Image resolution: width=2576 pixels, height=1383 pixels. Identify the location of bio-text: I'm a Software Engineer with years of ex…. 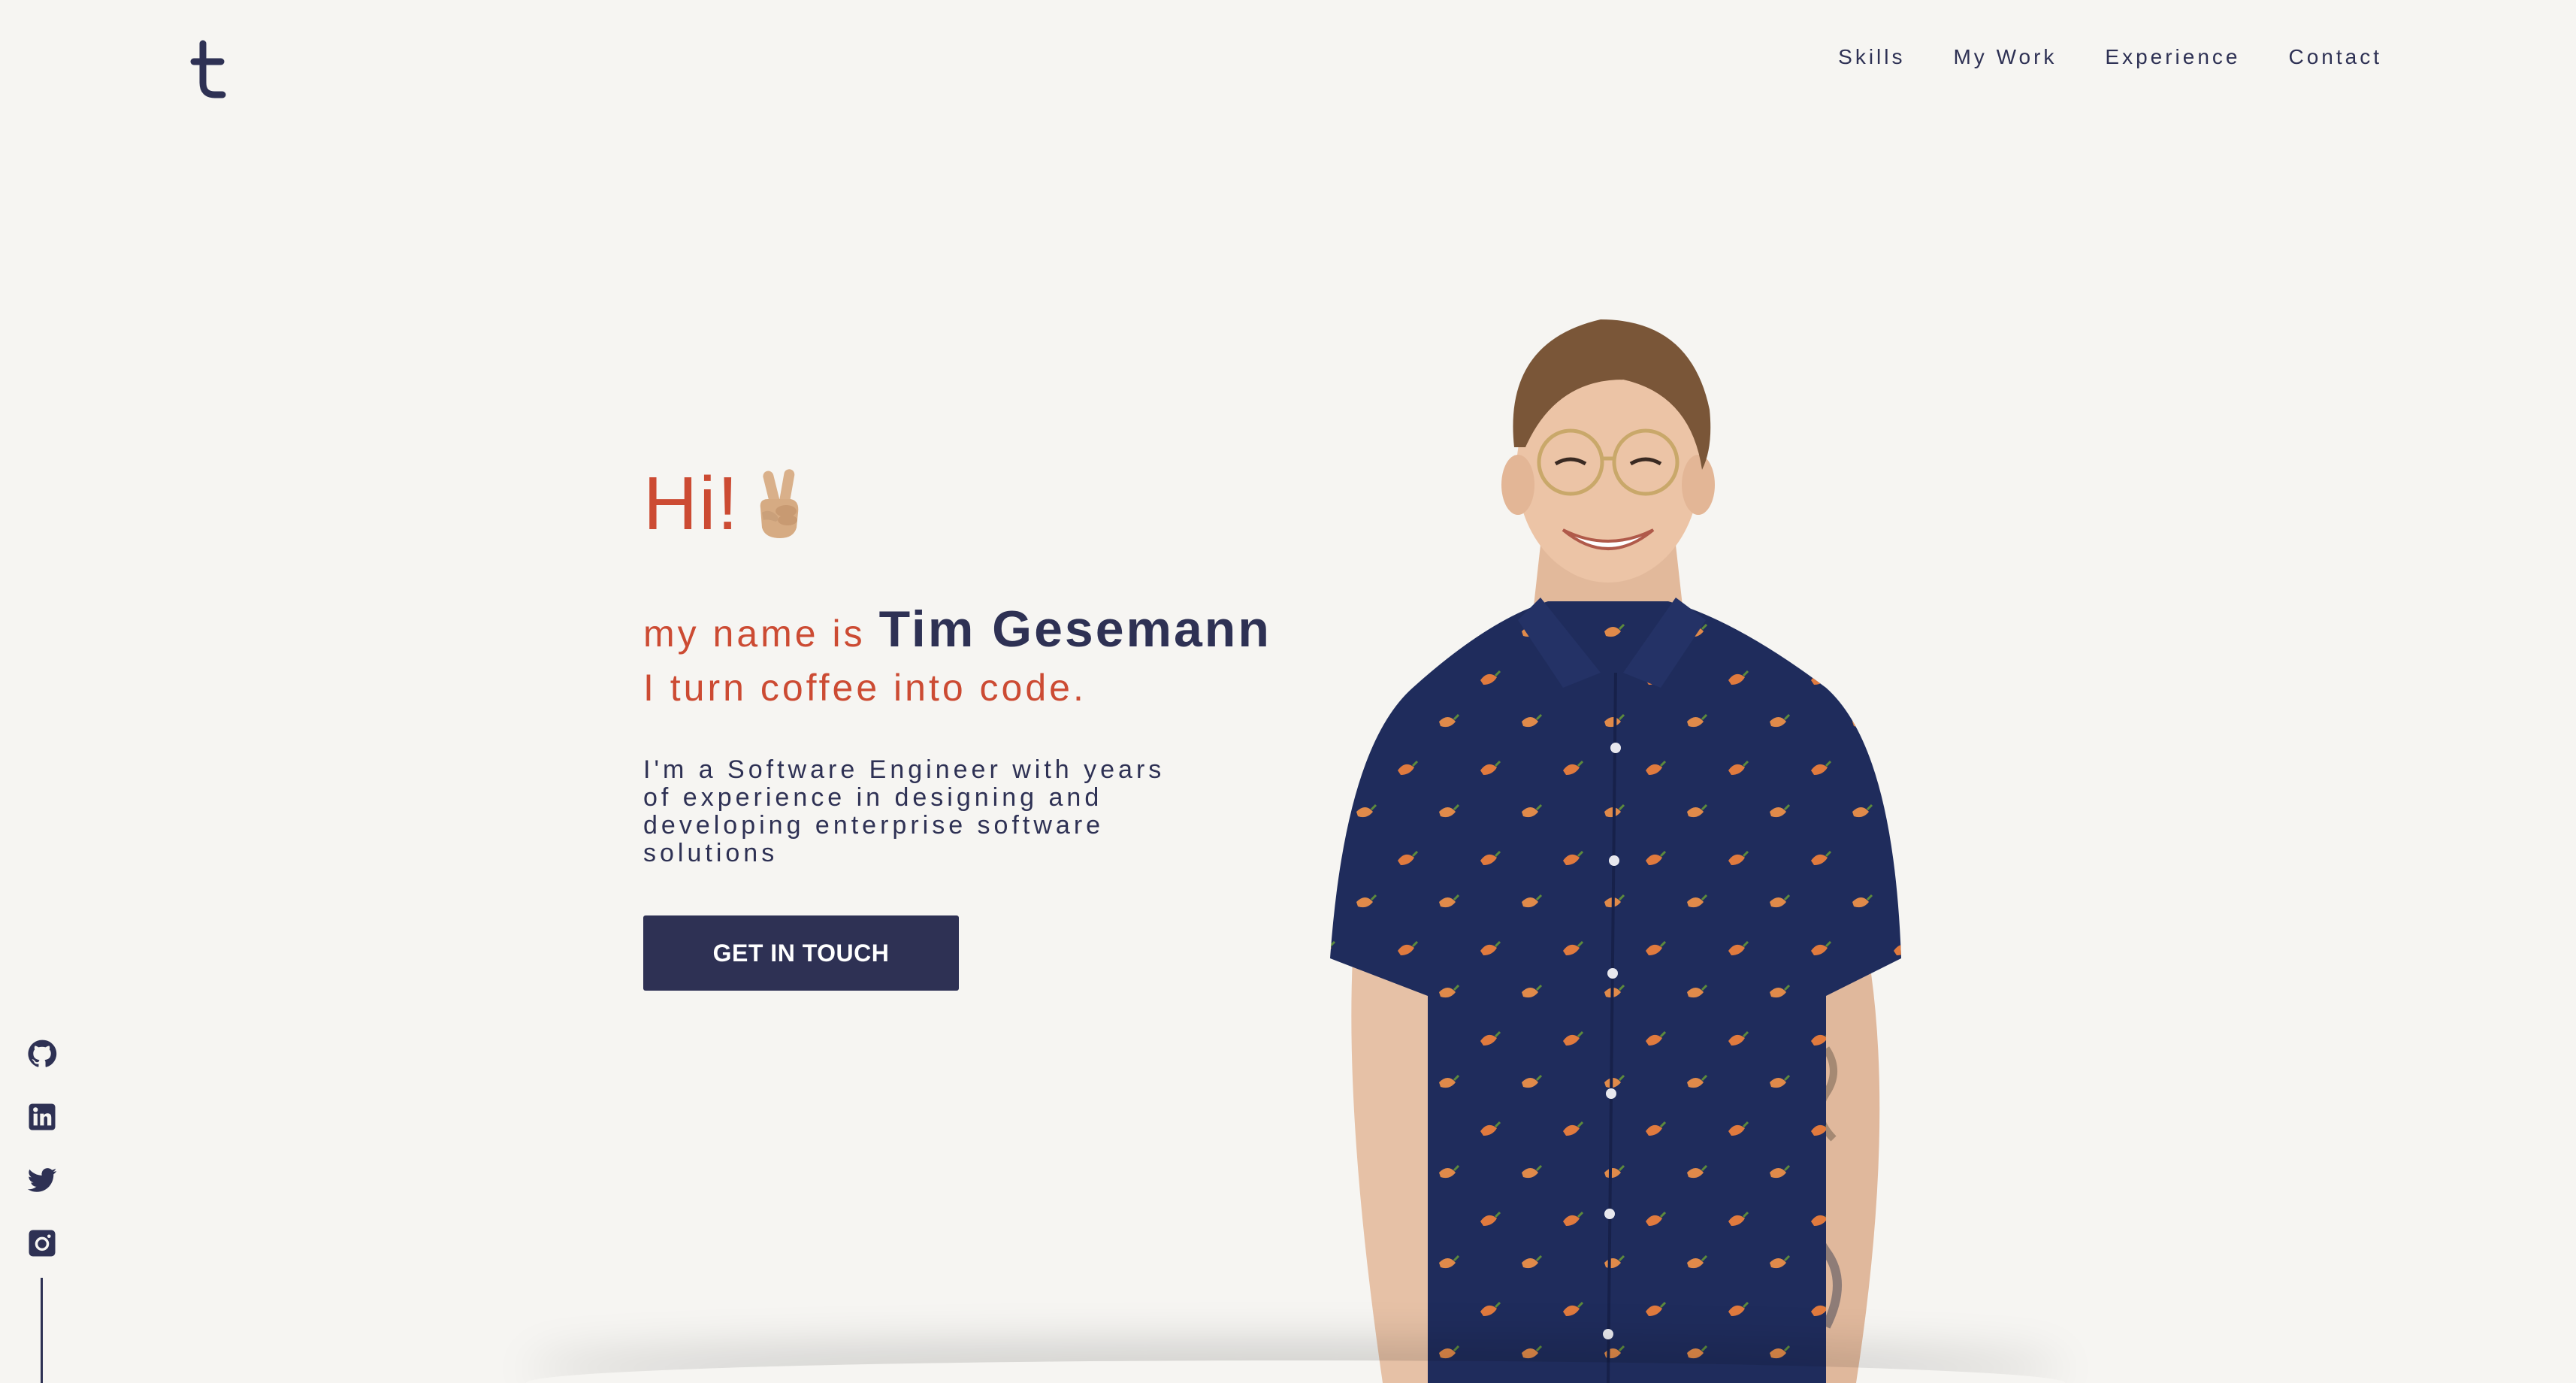
(905, 811).